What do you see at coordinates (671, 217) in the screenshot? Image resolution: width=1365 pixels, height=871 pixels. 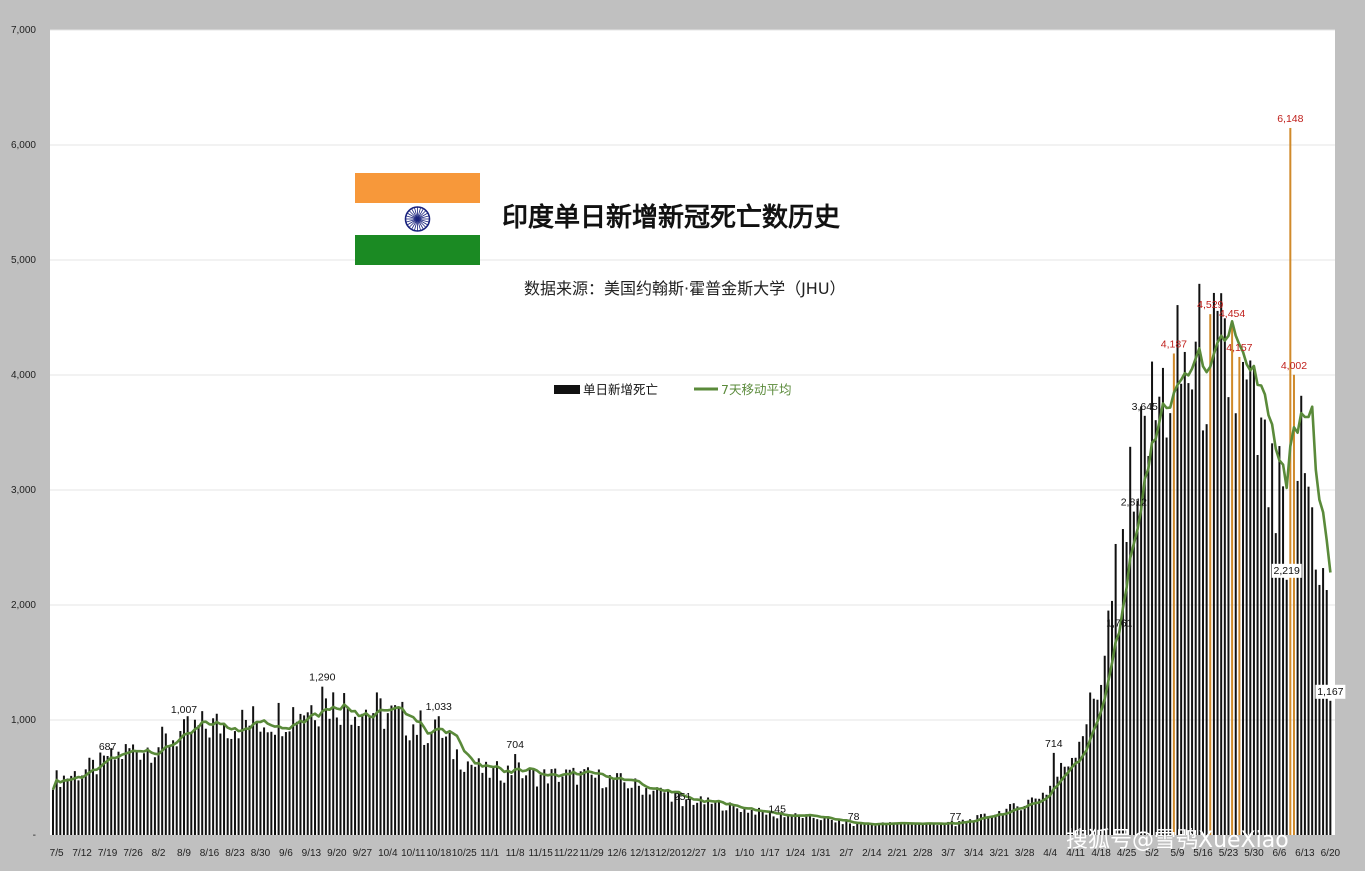 I see `chart-title: 印度单日新增新冠死亡数历史` at bounding box center [671, 217].